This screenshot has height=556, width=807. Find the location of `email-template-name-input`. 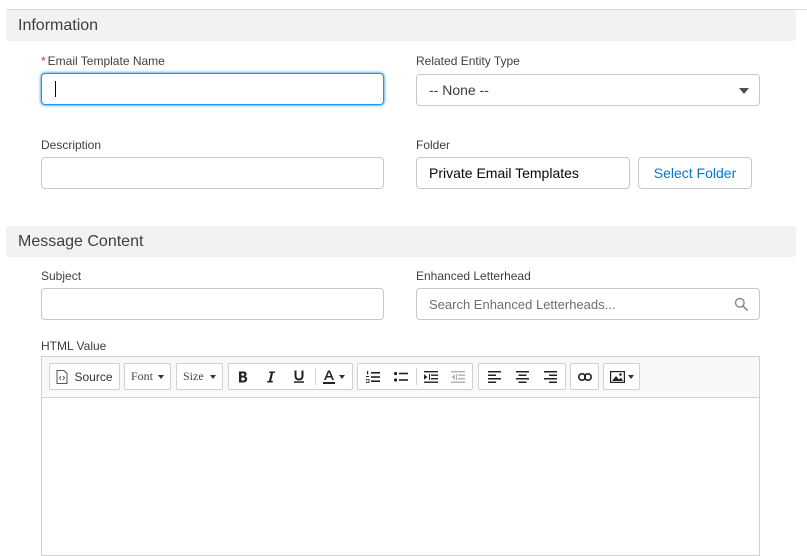

email-template-name-input is located at coordinates (212, 89).